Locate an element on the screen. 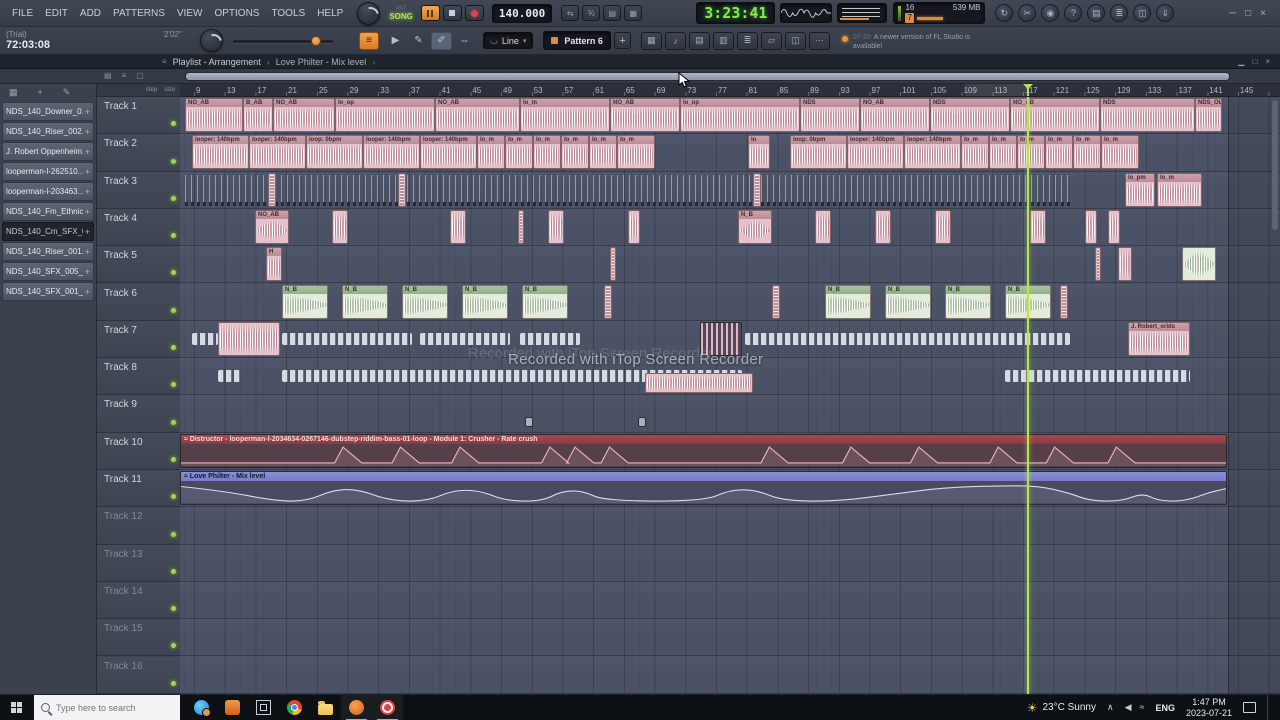 This screenshot has height=720, width=1280. volume-icon: ◀ is located at coordinates (1128, 707).